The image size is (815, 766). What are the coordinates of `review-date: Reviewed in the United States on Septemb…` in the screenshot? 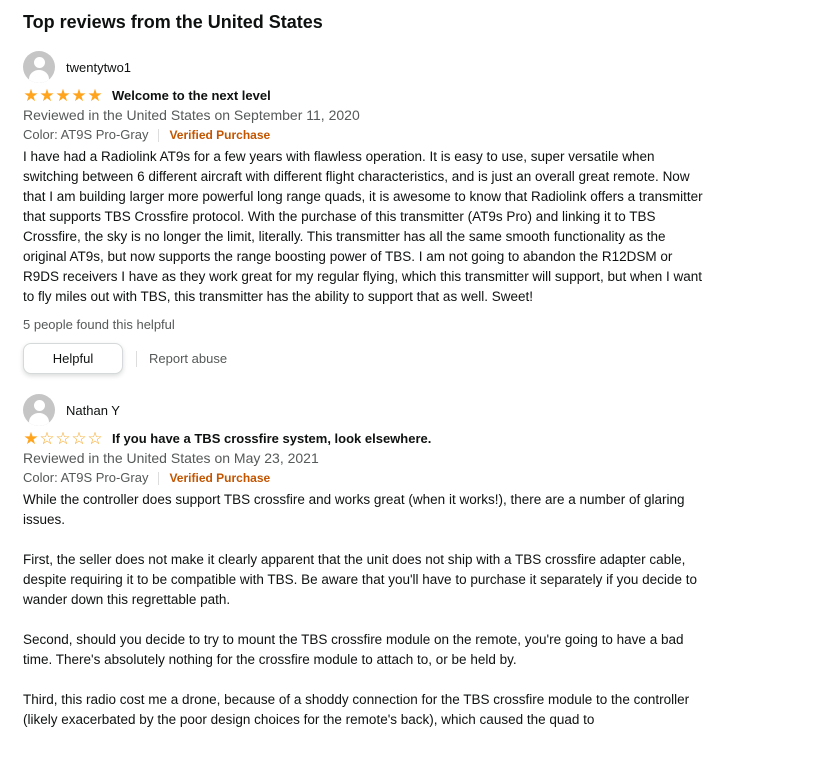 It's located at (191, 115).